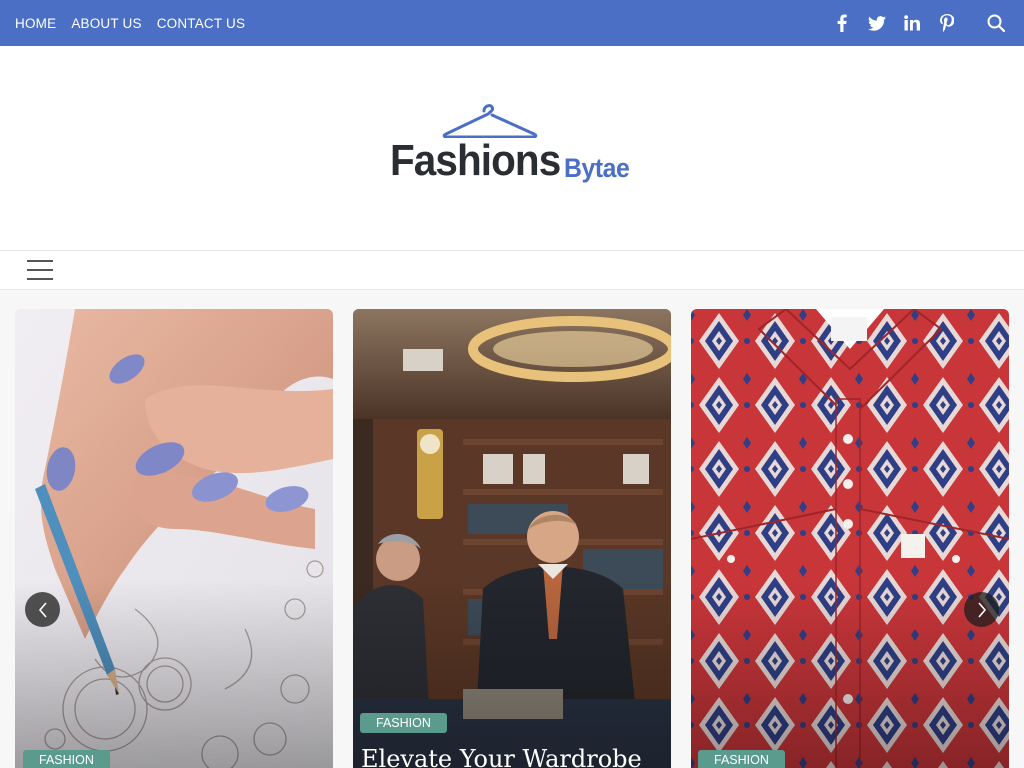 Image resolution: width=1024 pixels, height=768 pixels. Describe the element at coordinates (40, 270) in the screenshot. I see `hamburger-menu-icon` at that location.